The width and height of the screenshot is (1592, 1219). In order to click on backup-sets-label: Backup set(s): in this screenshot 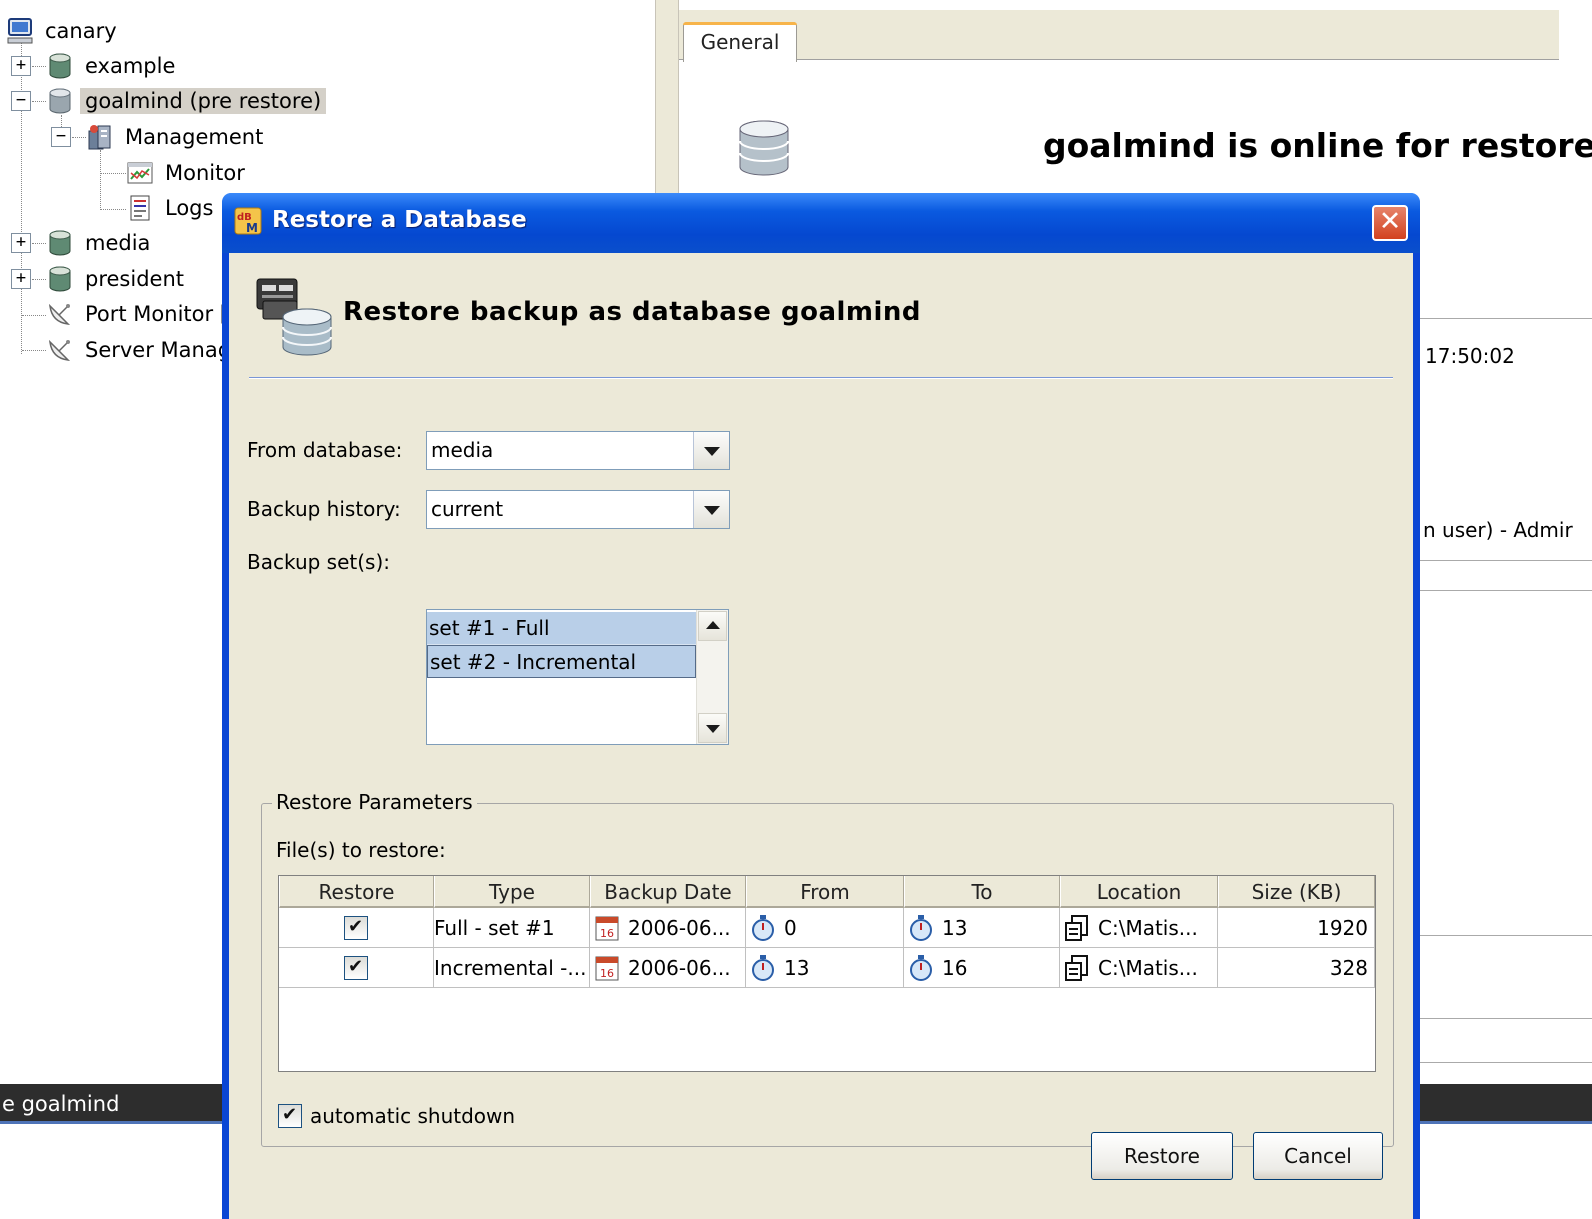, I will do `click(318, 562)`.